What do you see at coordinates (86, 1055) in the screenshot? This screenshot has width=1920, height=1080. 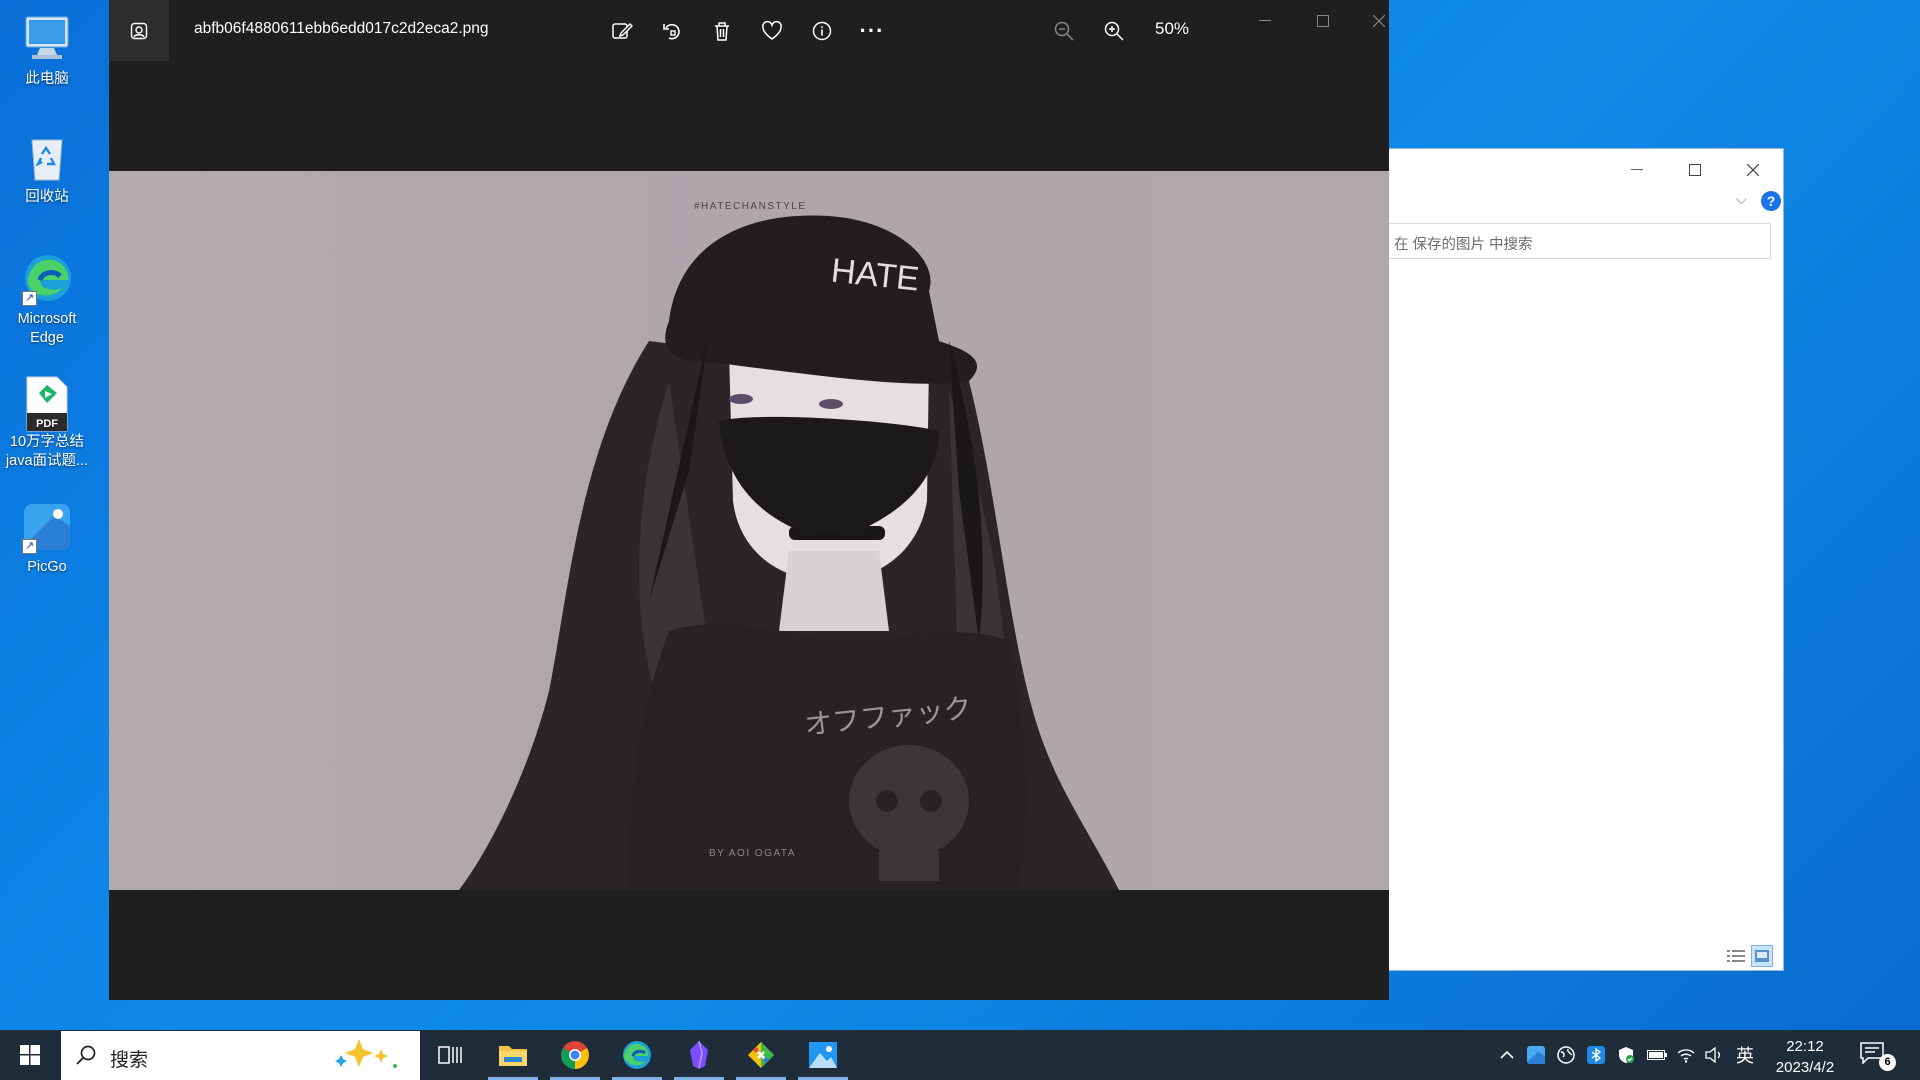 I see `search-icon` at bounding box center [86, 1055].